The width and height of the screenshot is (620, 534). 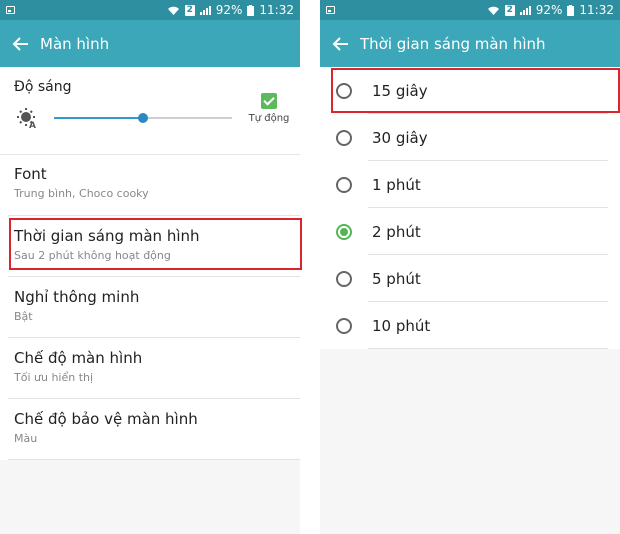 I want to click on check-icon, so click(x=269, y=101).